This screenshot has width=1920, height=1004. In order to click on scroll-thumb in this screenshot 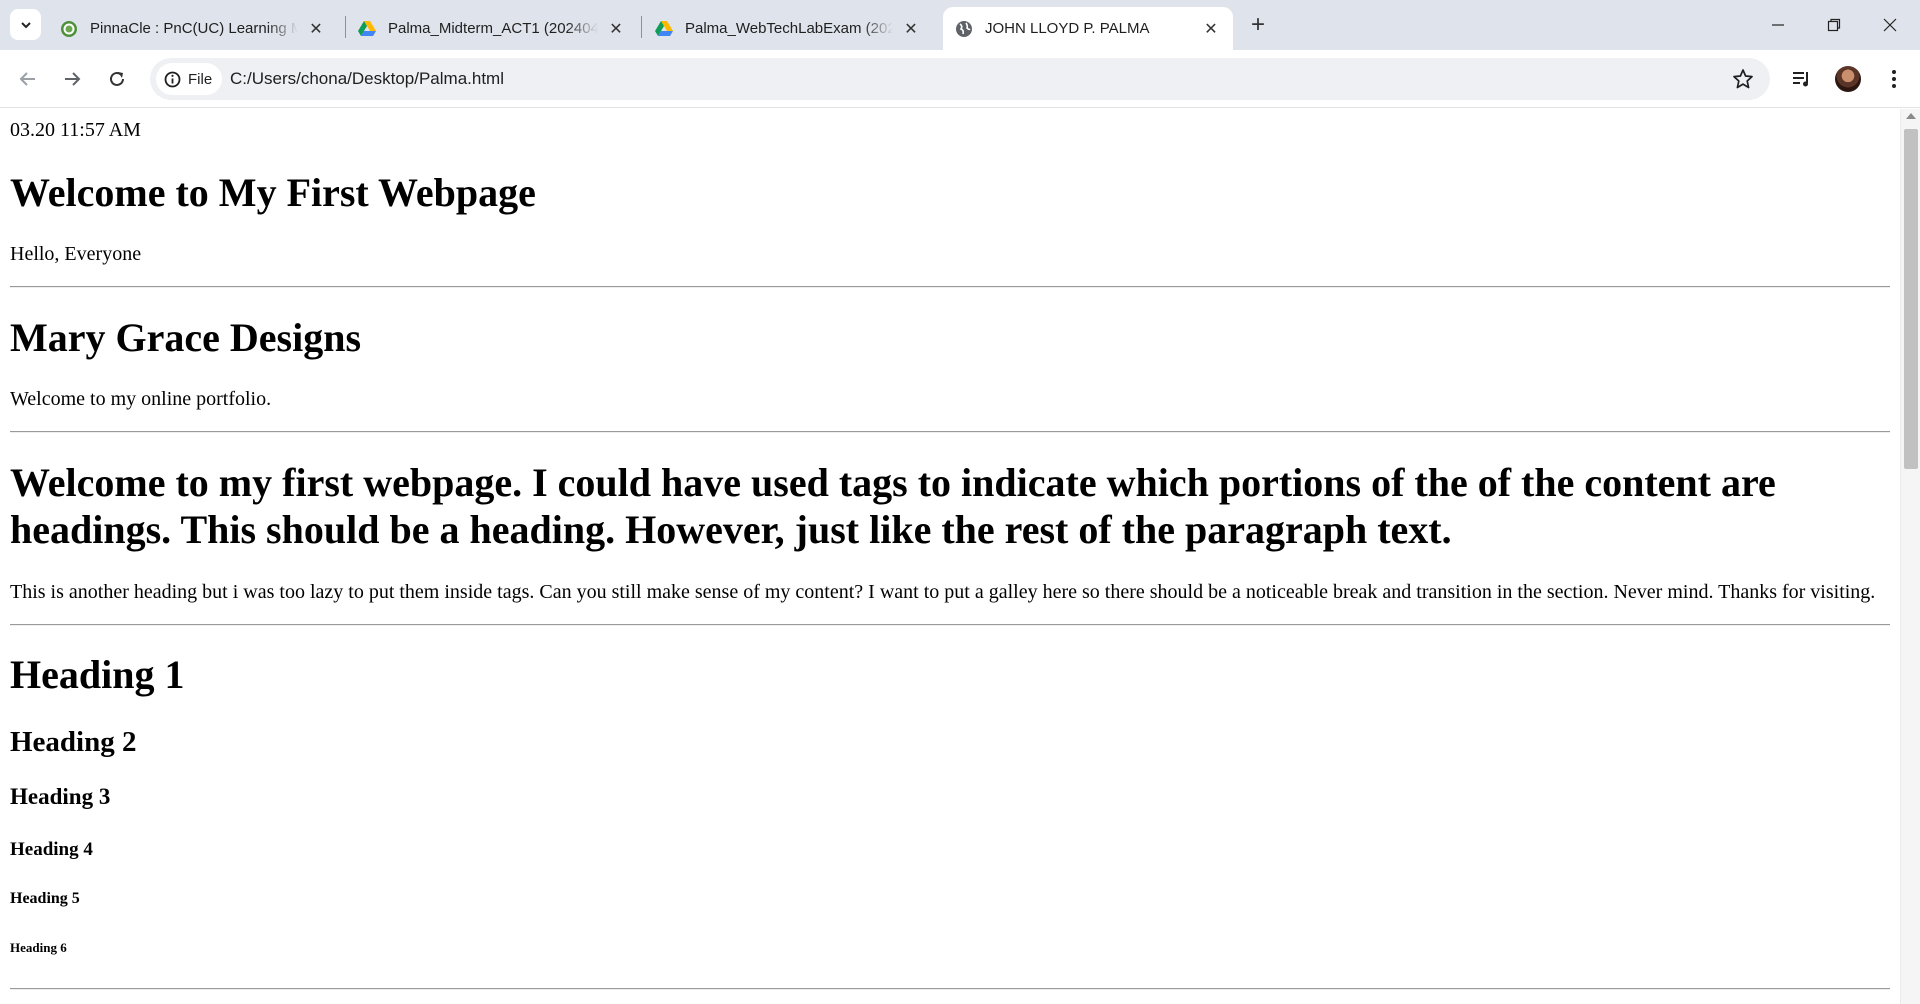, I will do `click(1911, 299)`.